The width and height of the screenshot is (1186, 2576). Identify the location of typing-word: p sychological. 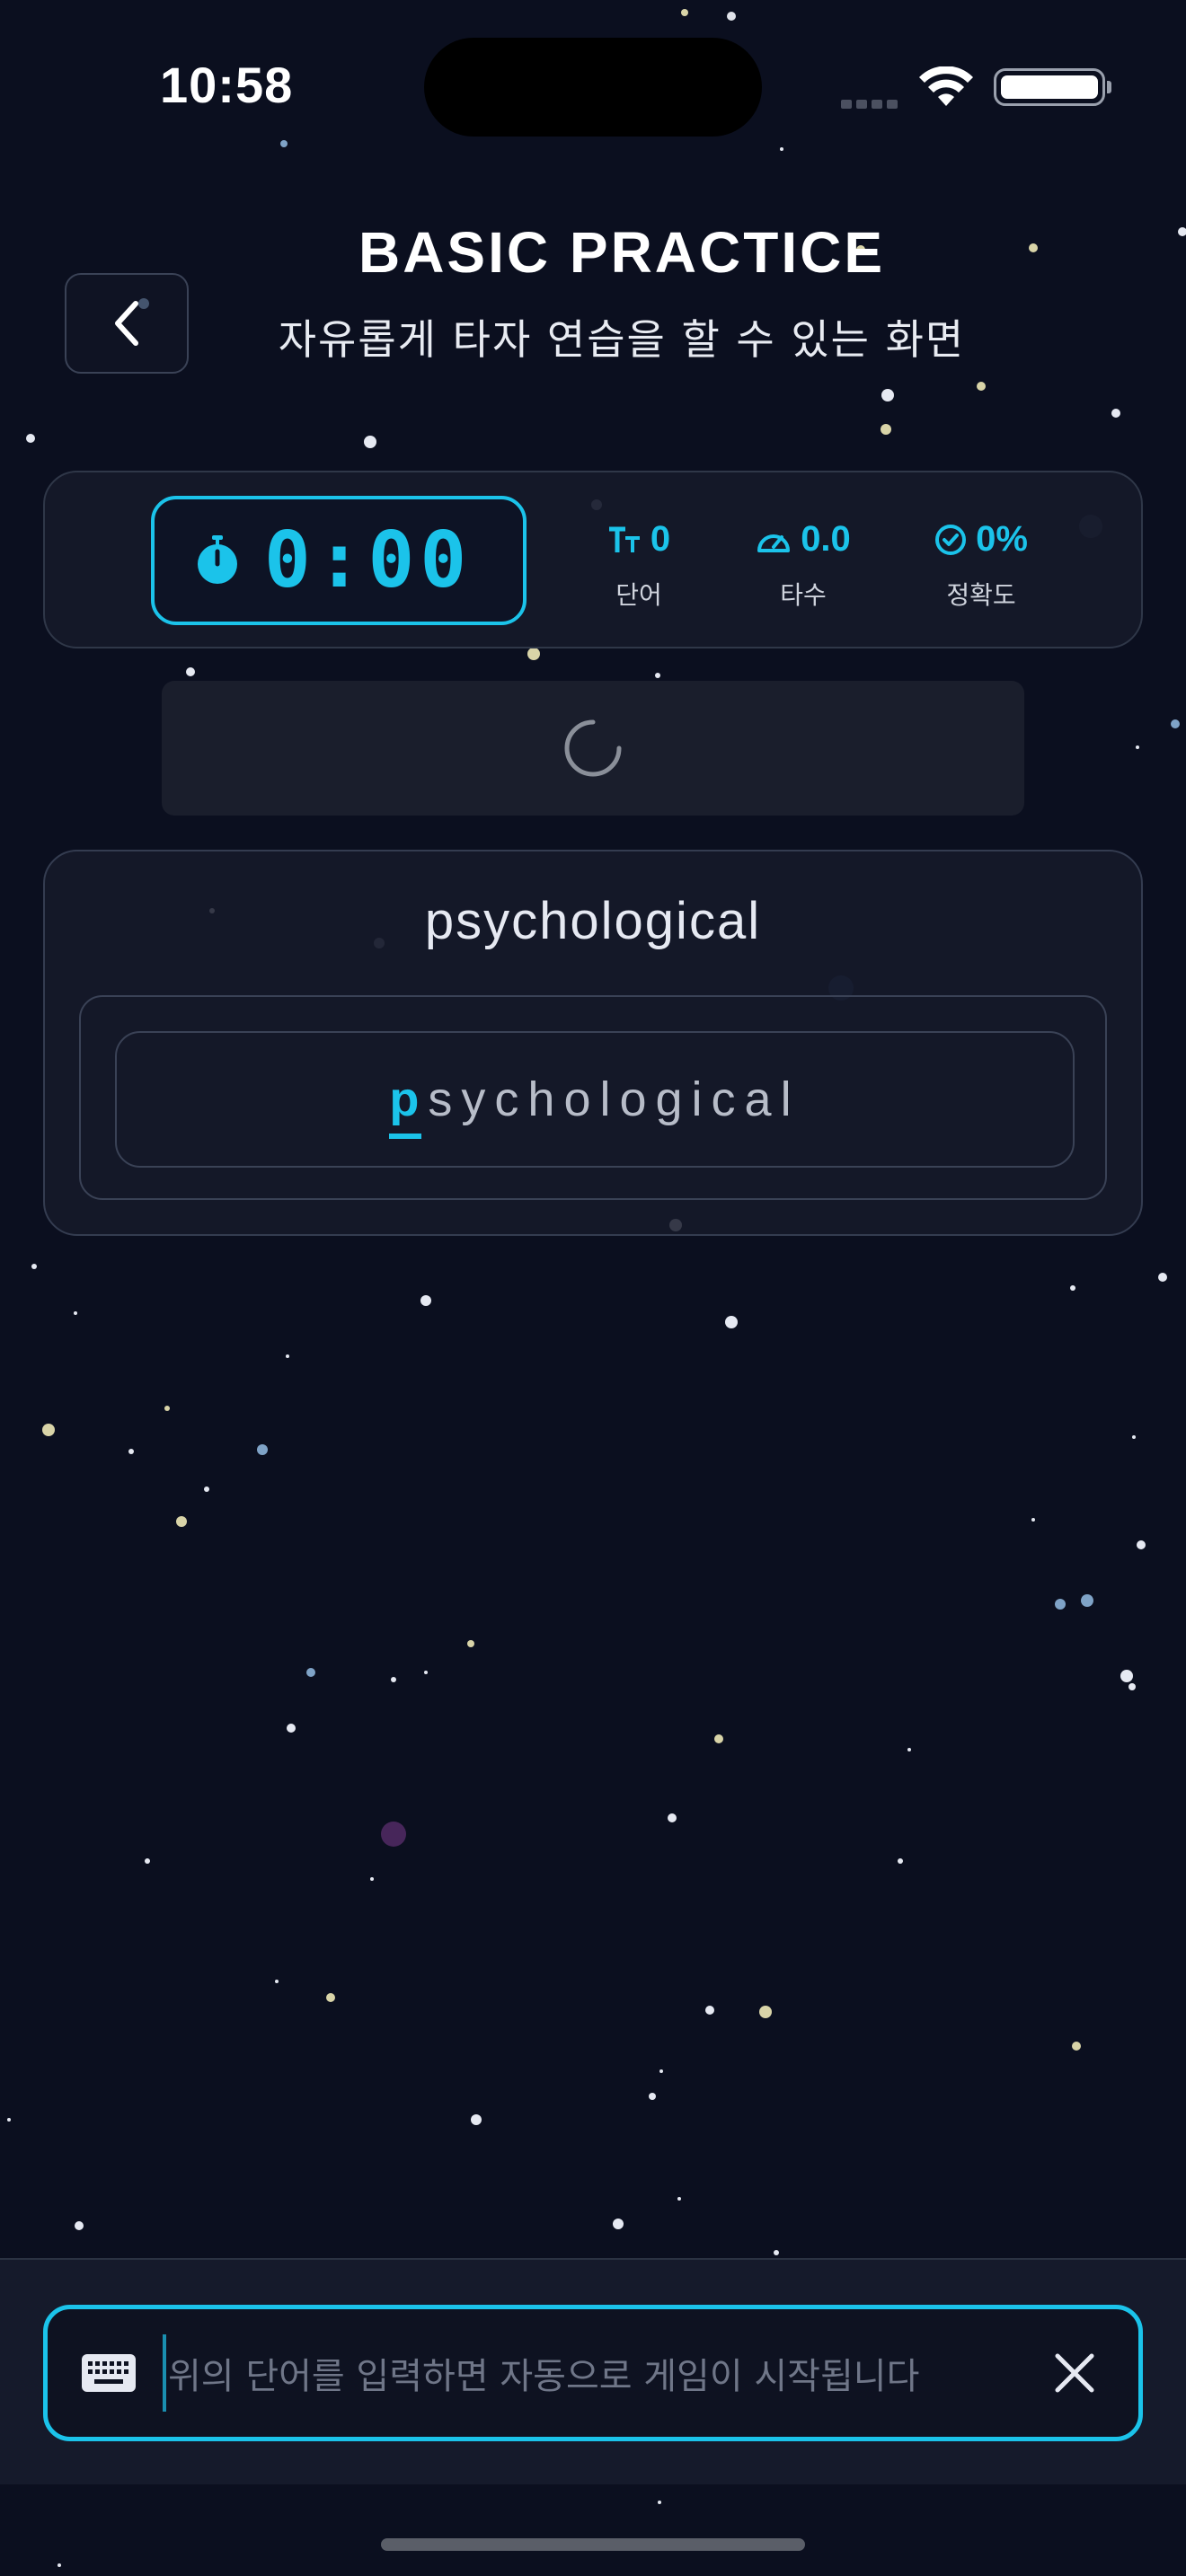
(595, 1105).